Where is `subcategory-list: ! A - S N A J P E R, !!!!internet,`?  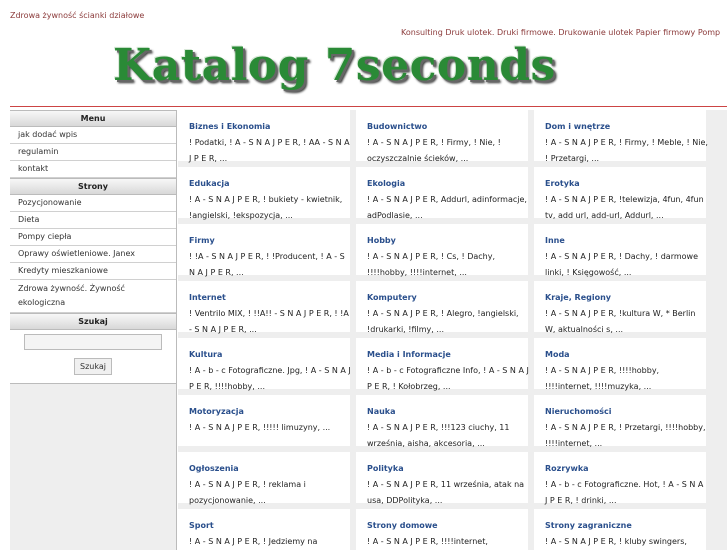 subcategory-list: ! A - S N A J P E R, !!!!internet, is located at coordinates (448, 542).